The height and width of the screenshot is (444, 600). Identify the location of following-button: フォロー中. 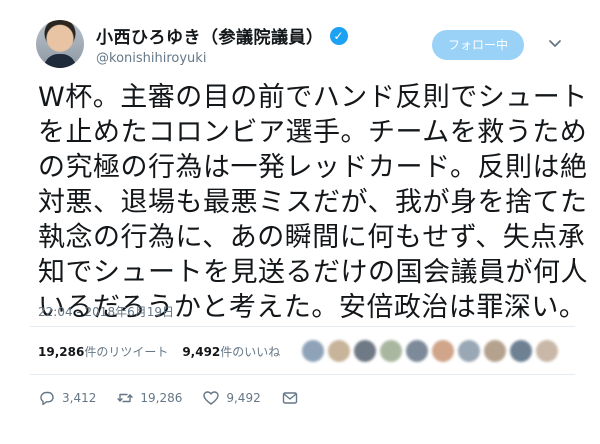
(478, 45).